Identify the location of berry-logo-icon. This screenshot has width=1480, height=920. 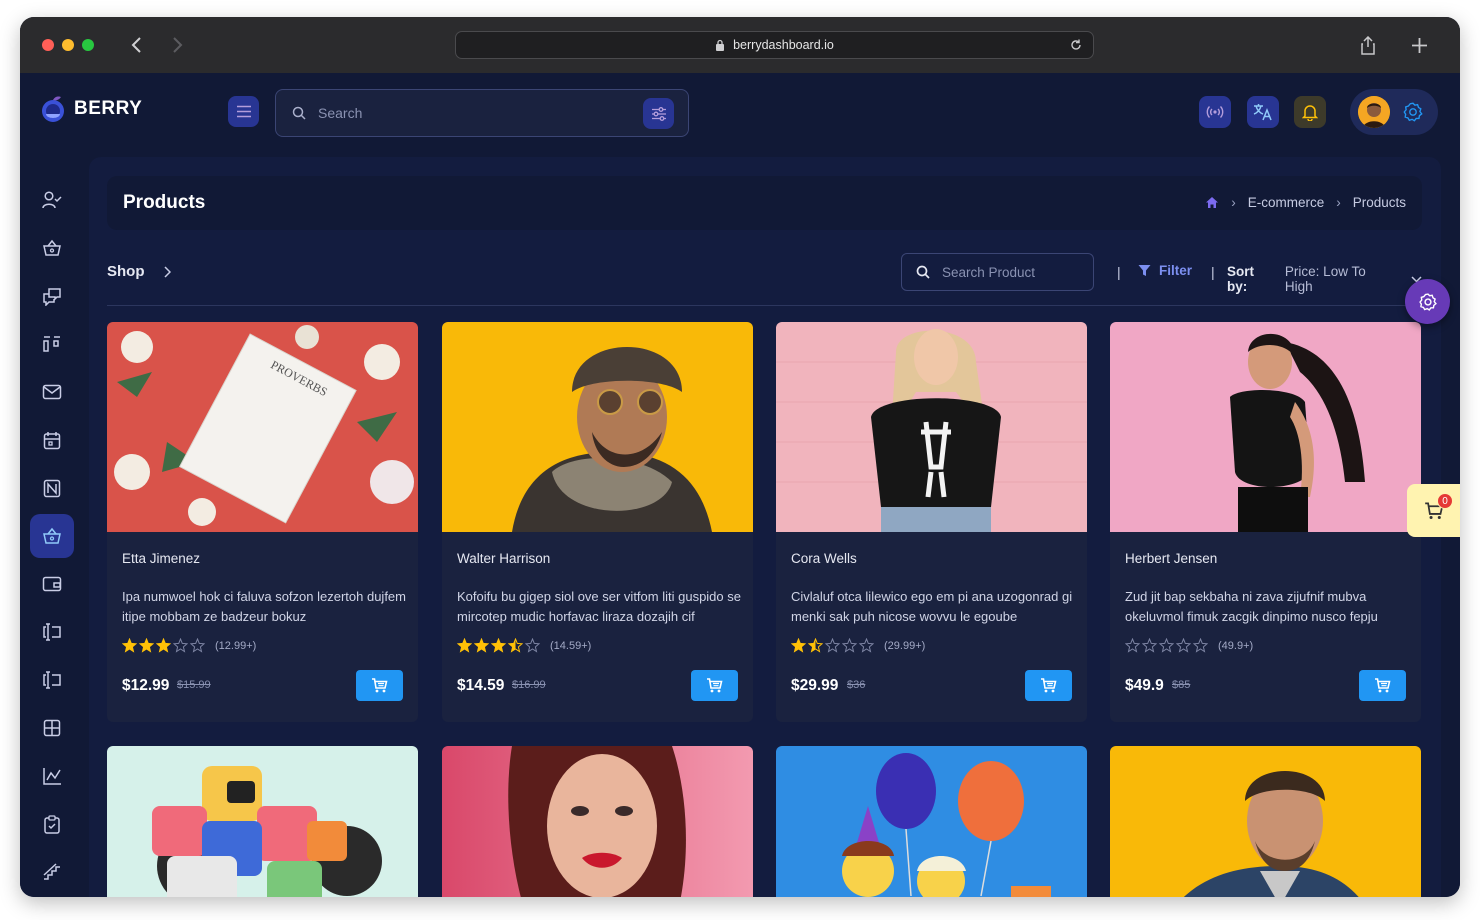
(53, 109).